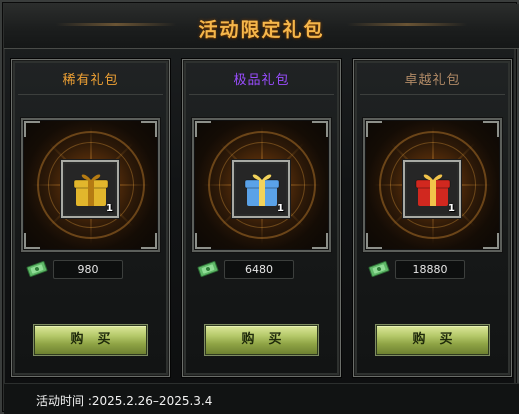  I want to click on price-row: 980, so click(90, 270).